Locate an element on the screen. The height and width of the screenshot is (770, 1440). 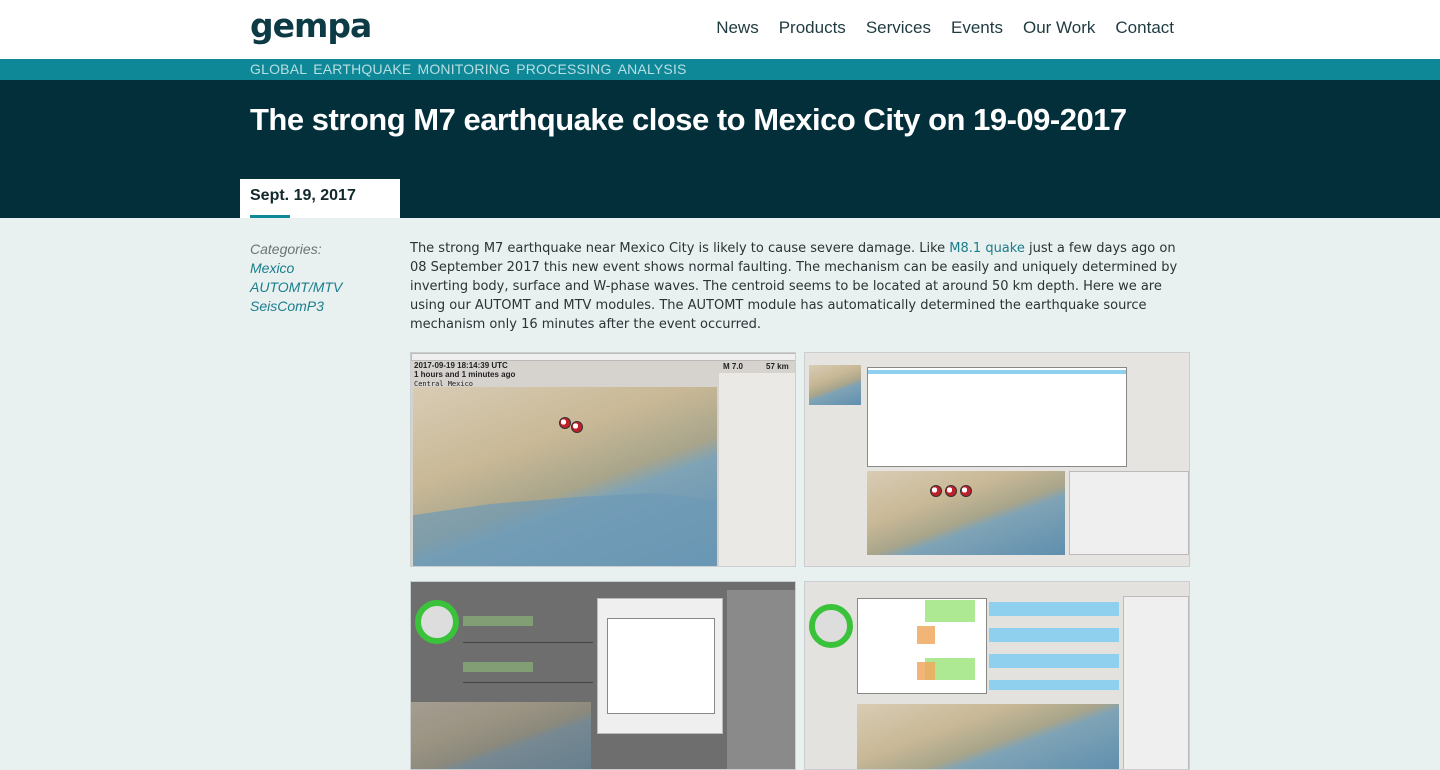
categories: Categories: Mexico AUTOMT/MTV SeisComP3 is located at coordinates (296, 278).